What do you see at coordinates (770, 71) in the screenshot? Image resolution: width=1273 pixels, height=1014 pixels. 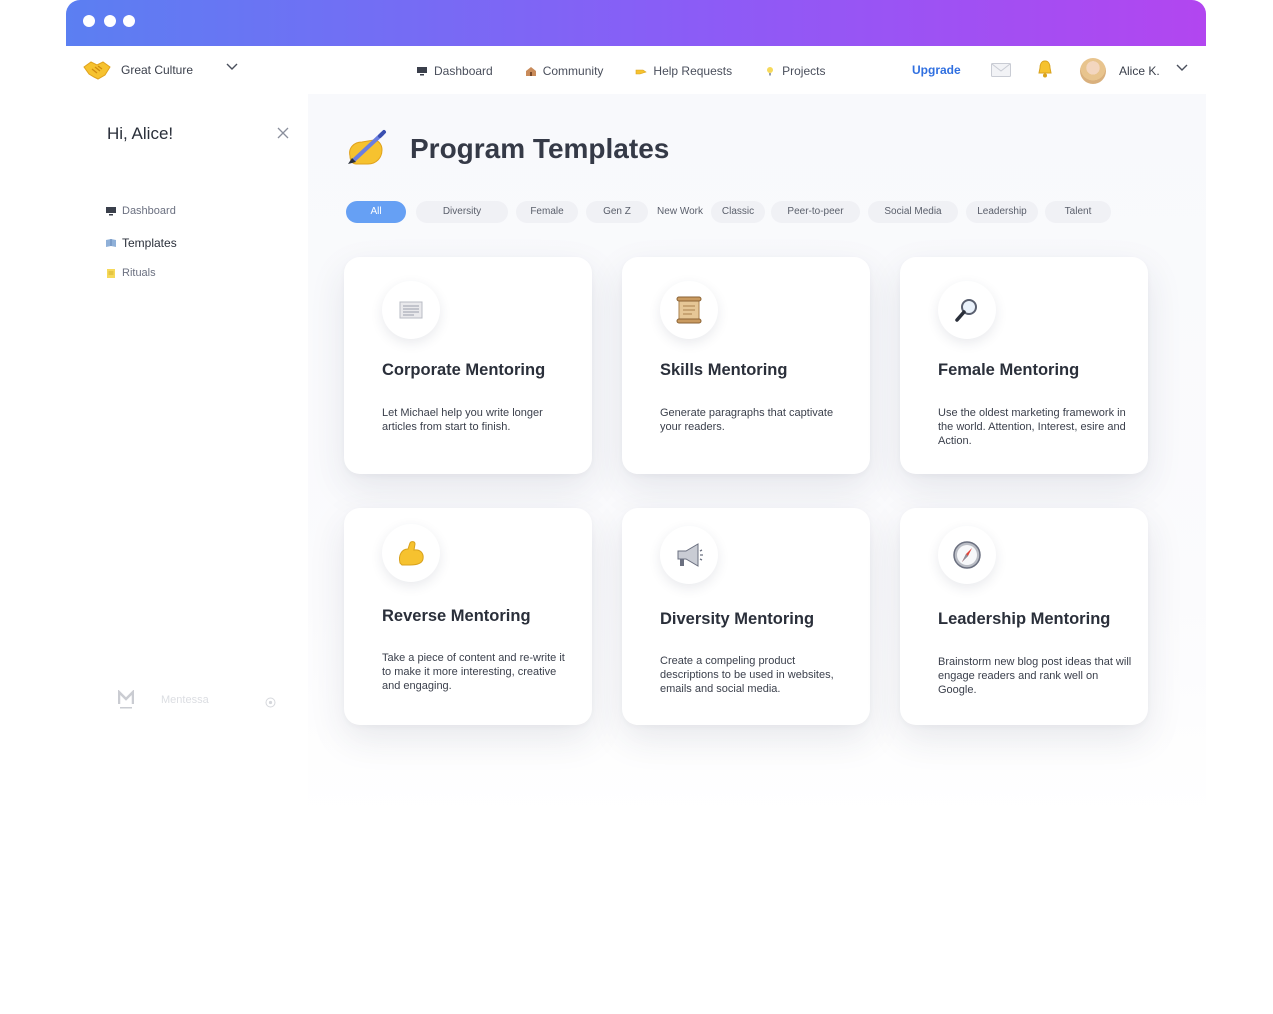 I see `lightbulb-icon` at bounding box center [770, 71].